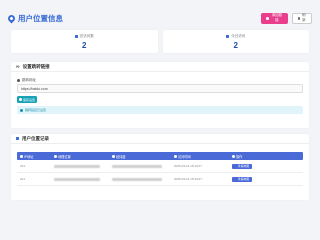 The width and height of the screenshot is (320, 240). I want to click on config-title-text: 设置跳转链接, so click(36, 66).